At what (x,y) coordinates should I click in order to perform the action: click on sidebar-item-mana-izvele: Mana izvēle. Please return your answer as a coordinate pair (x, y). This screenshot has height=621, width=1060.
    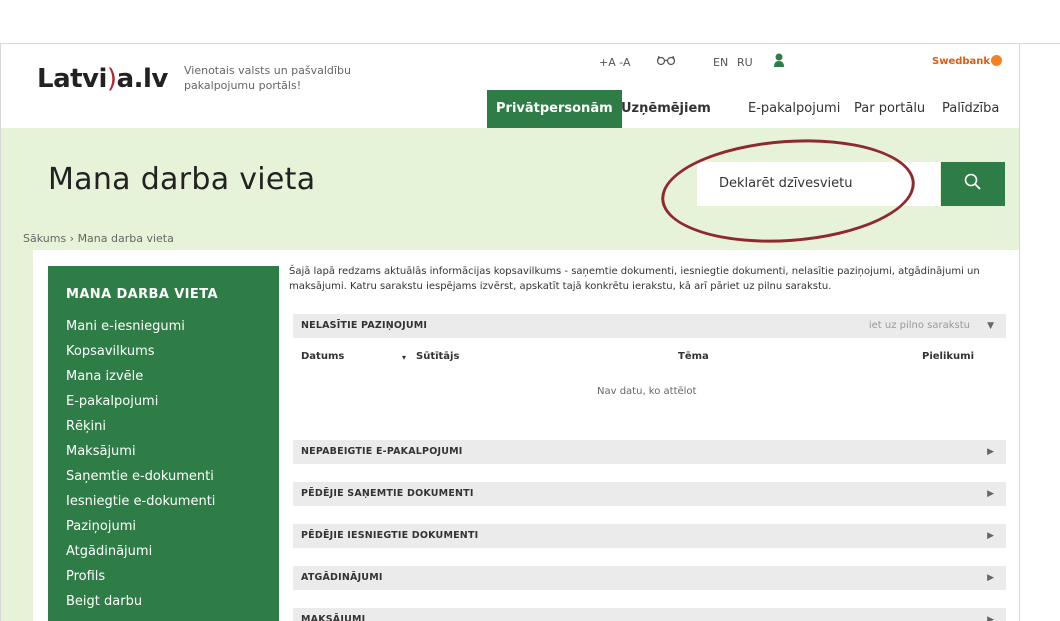
    Looking at the image, I should click on (104, 377).